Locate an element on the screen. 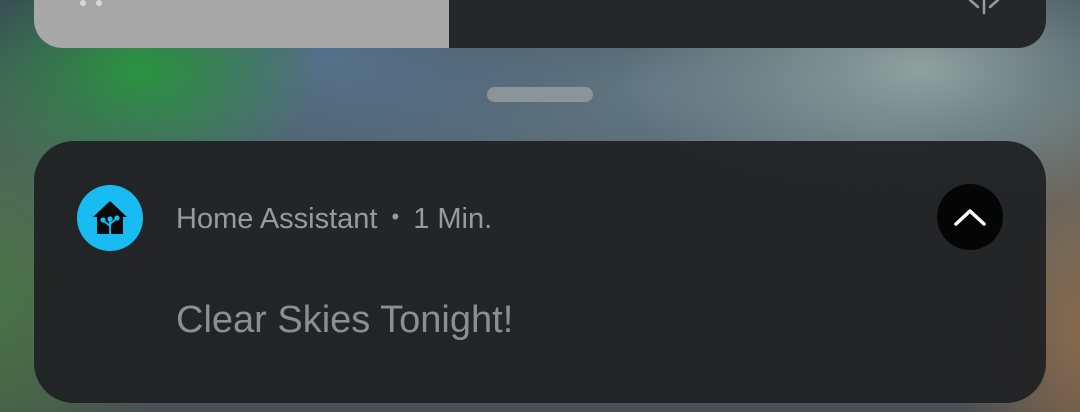 This screenshot has width=1080, height=412. app-name: Home Assistant is located at coordinates (277, 218).